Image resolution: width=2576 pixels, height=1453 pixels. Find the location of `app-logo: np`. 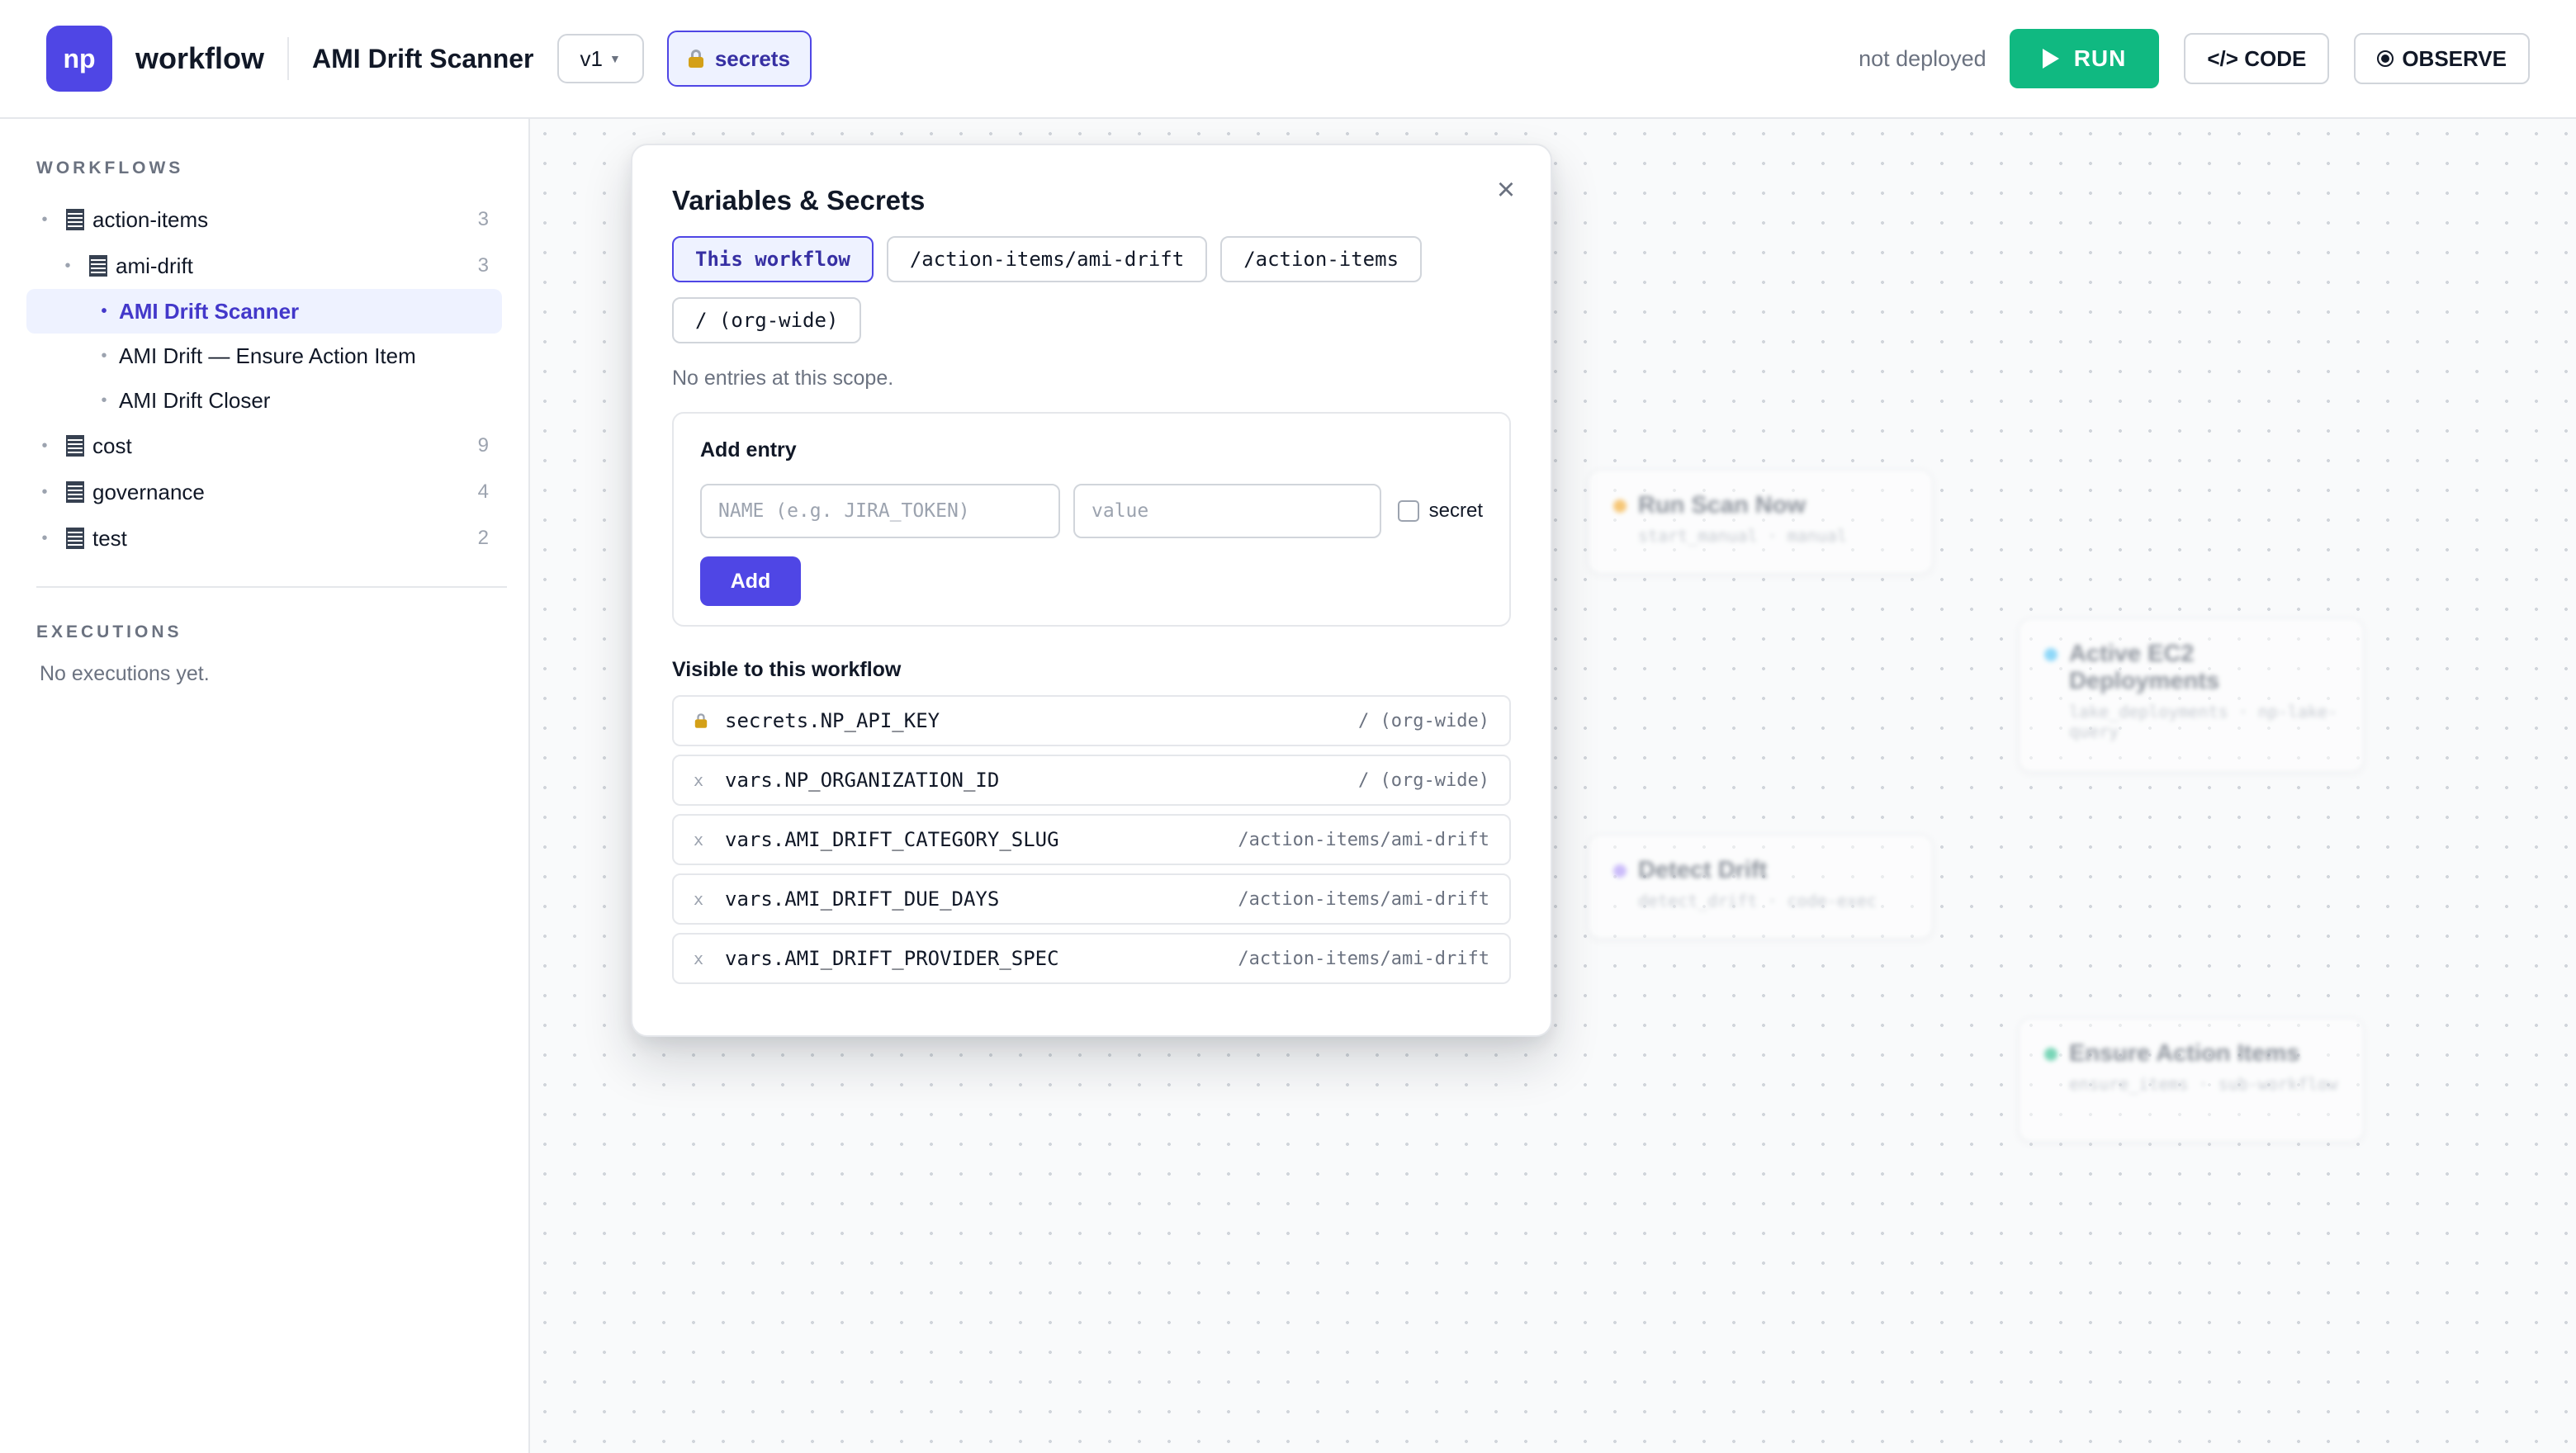

app-logo: np is located at coordinates (79, 59).